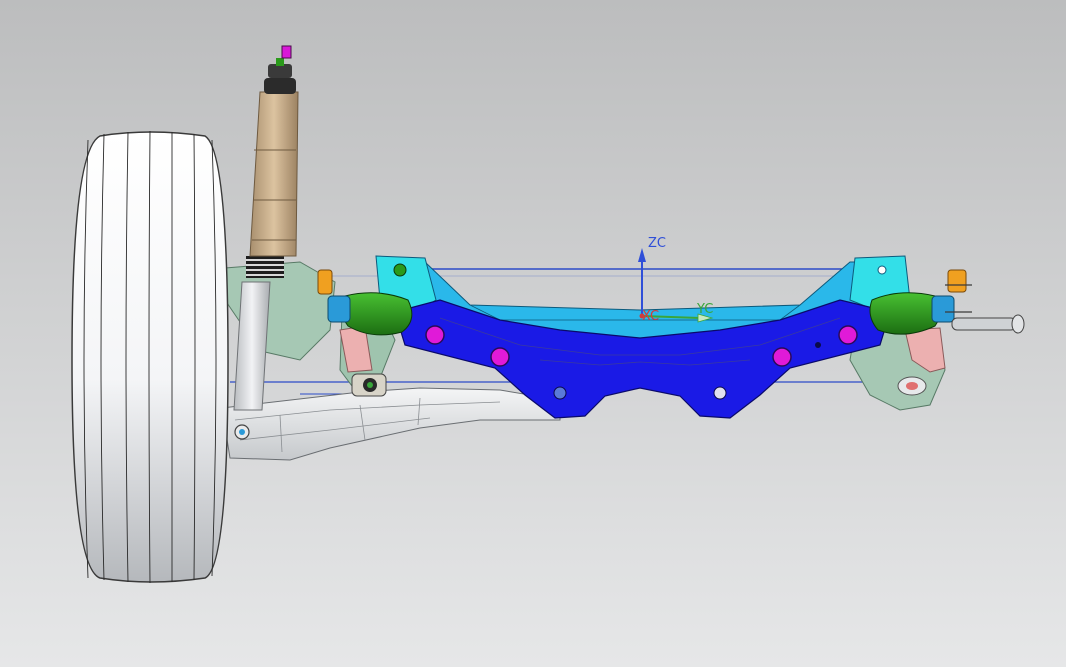 This screenshot has height=667, width=1066. Describe the element at coordinates (704, 309) in the screenshot. I see `wcs-yc-label: YC` at that location.